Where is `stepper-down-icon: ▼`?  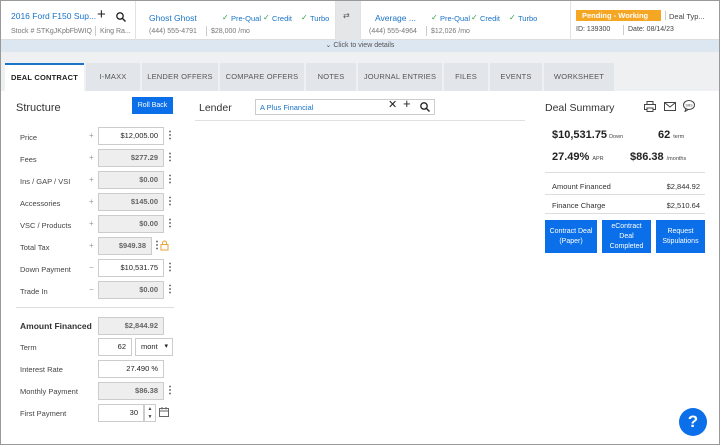 stepper-down-icon: ▼ is located at coordinates (150, 417).